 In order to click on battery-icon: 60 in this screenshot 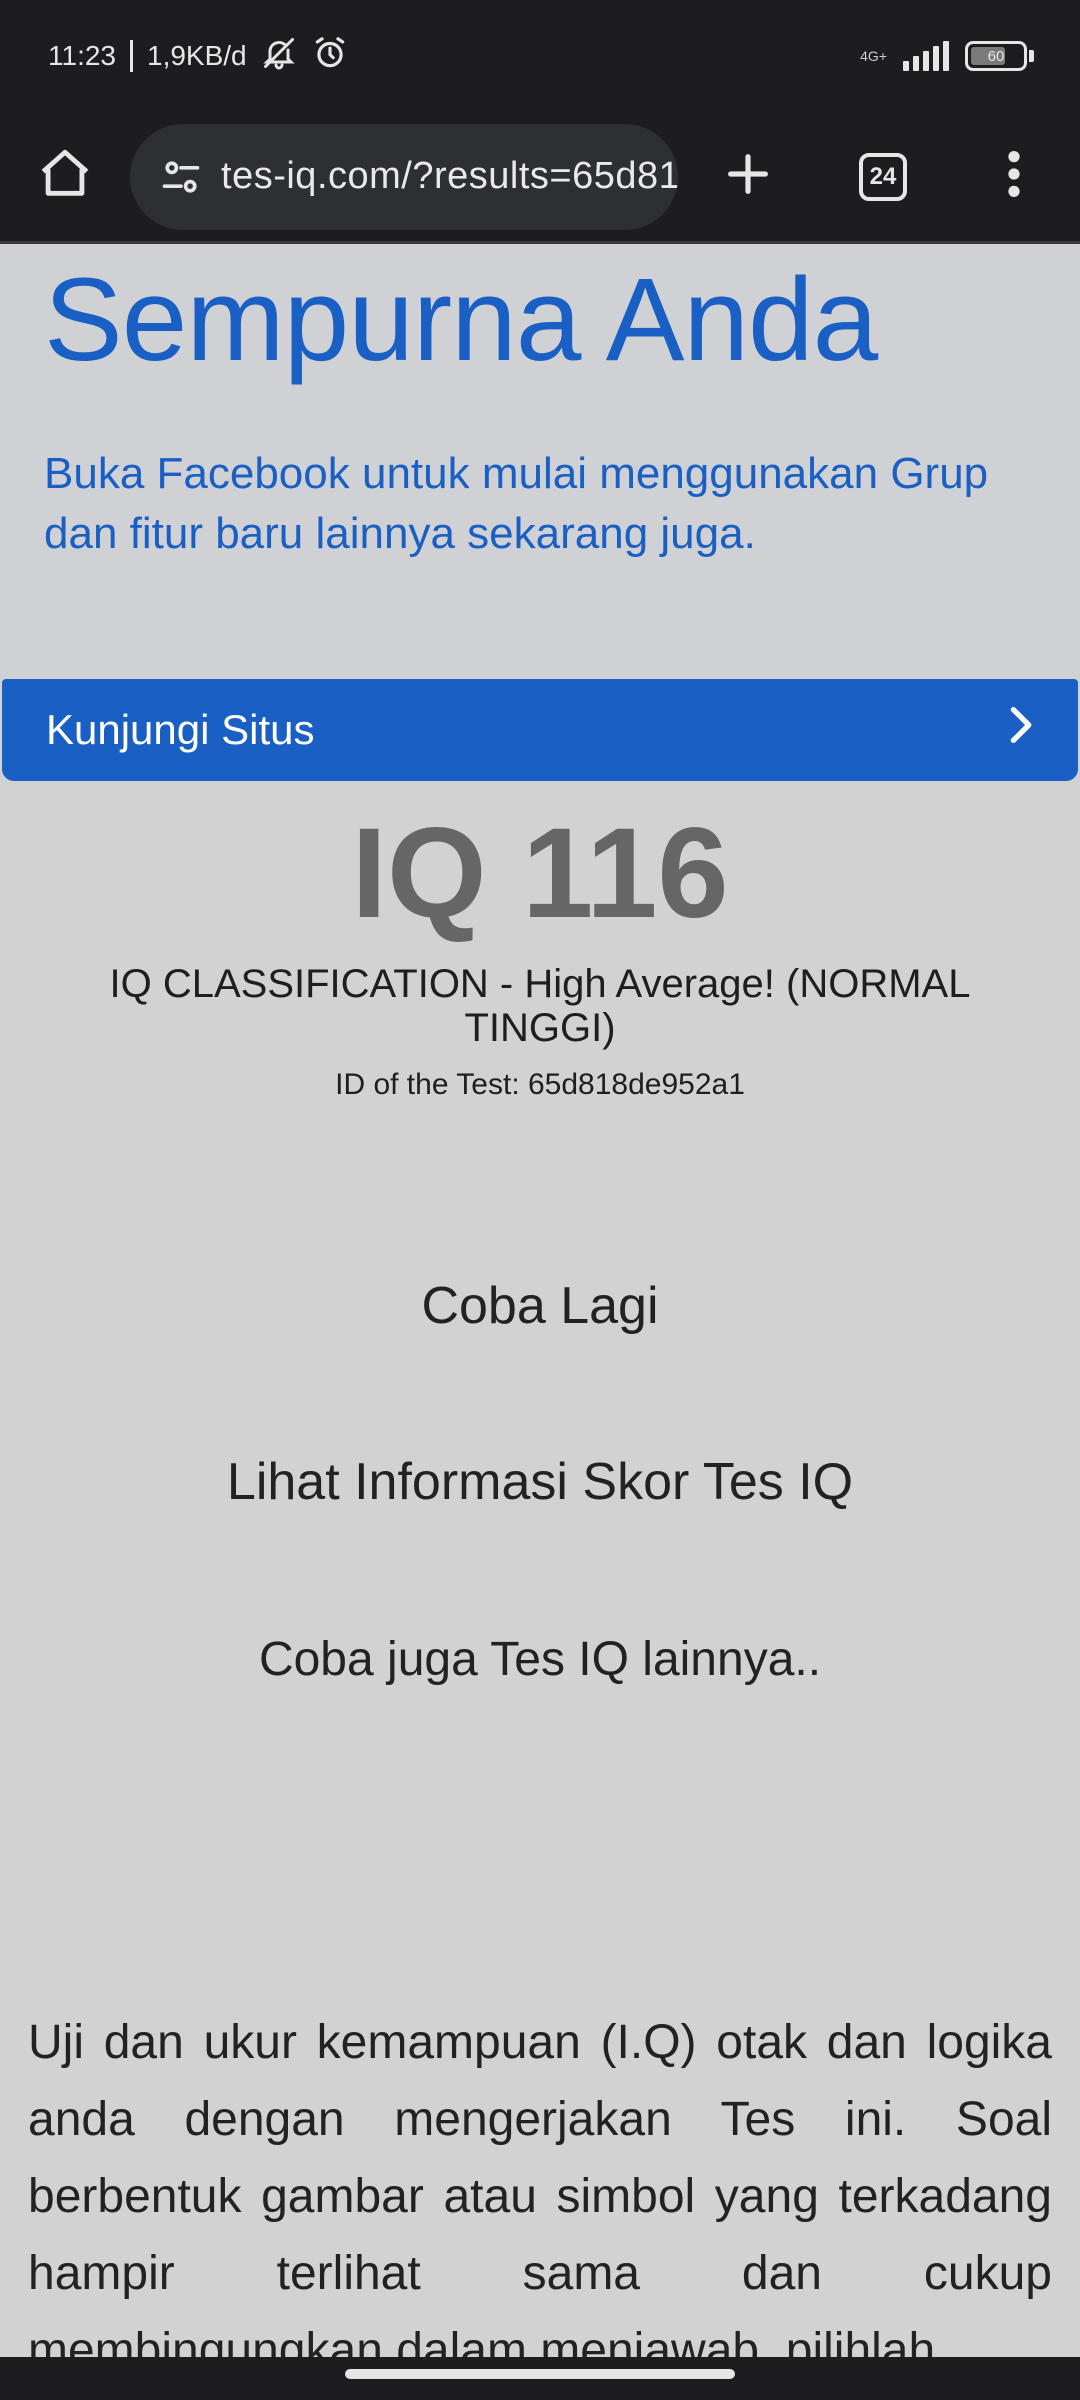, I will do `click(999, 56)`.